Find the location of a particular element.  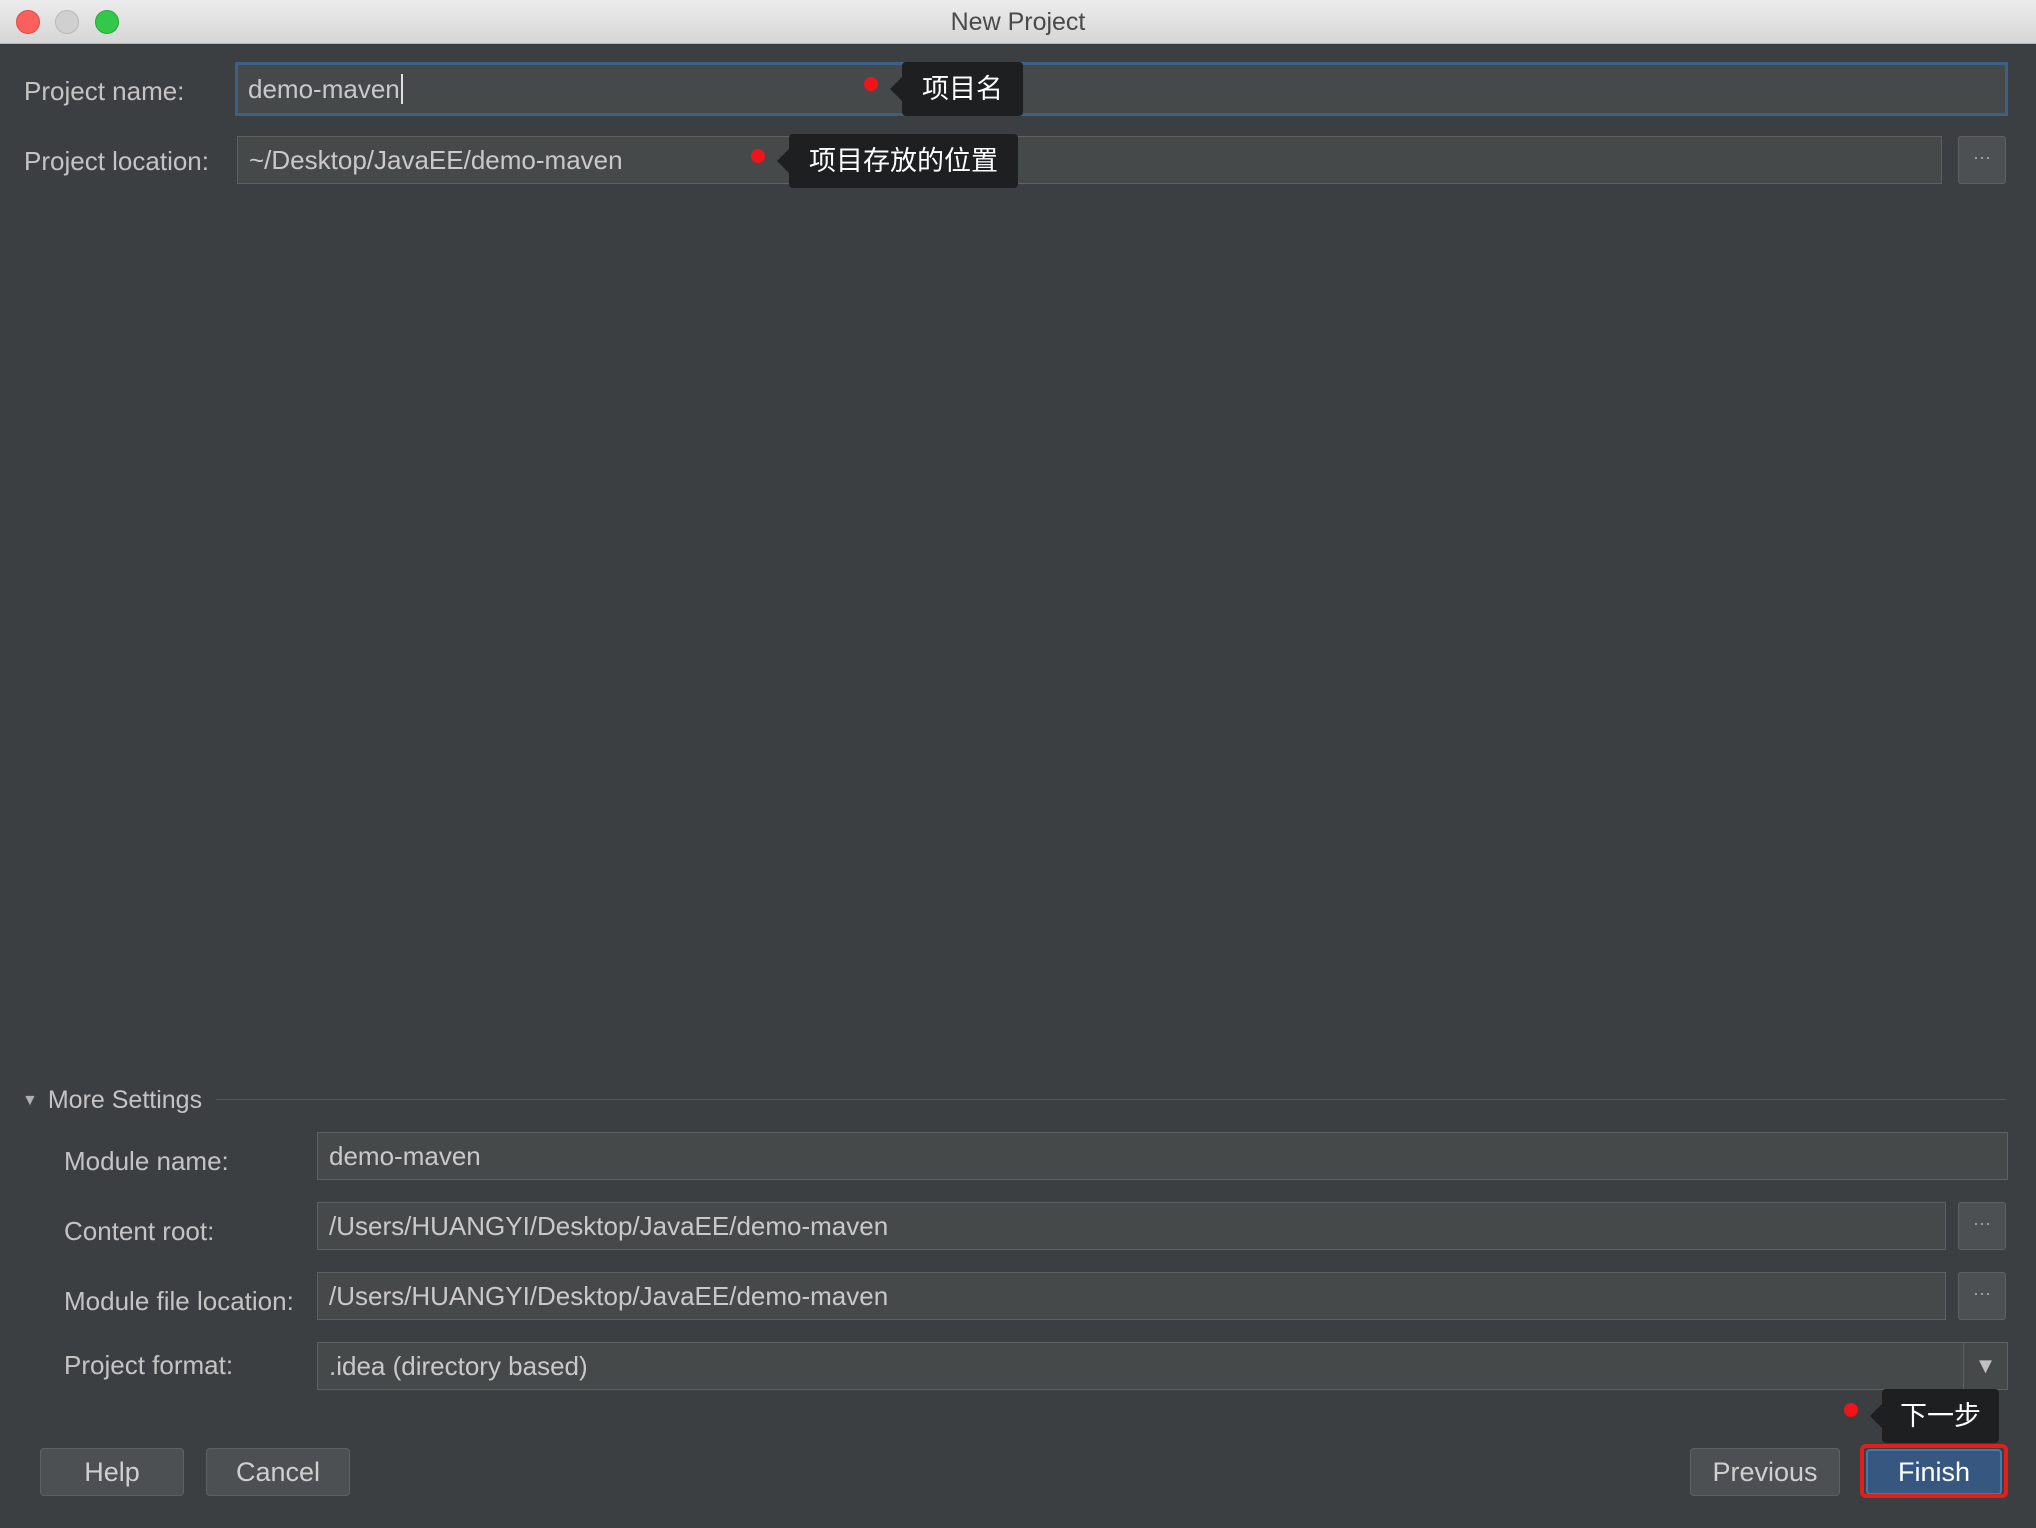

project-name-label: Project name: is located at coordinates (104, 91).